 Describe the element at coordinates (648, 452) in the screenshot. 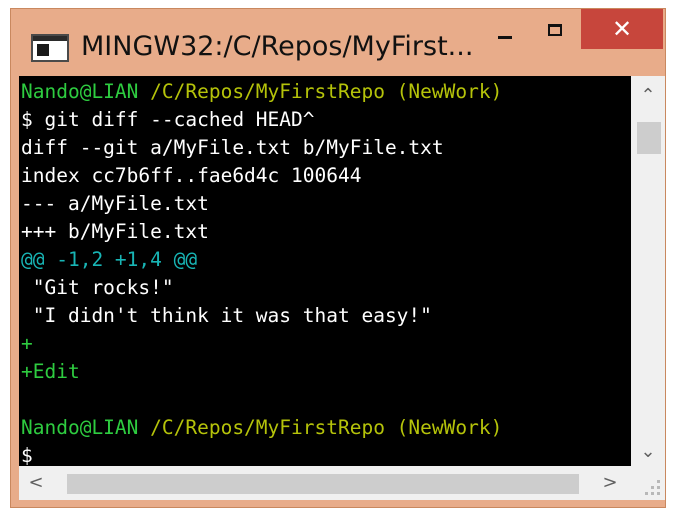

I see `chevron-down-icon: ⌄` at that location.